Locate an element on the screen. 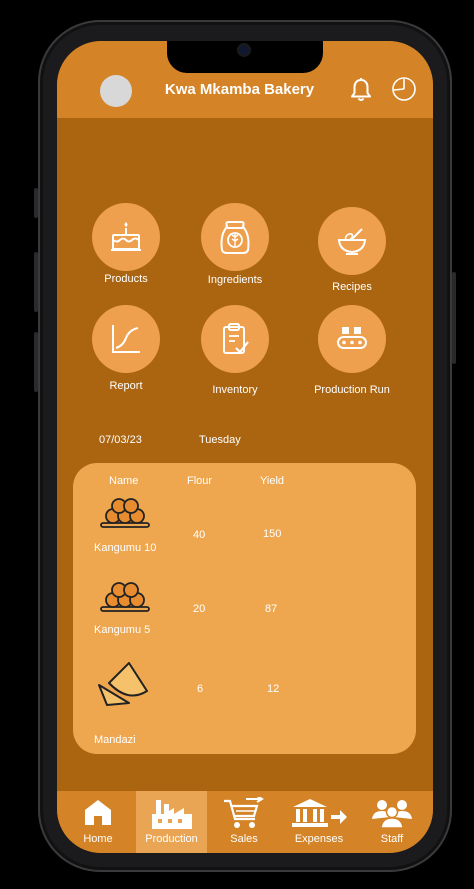 The image size is (474, 889). people-icon is located at coordinates (392, 814).